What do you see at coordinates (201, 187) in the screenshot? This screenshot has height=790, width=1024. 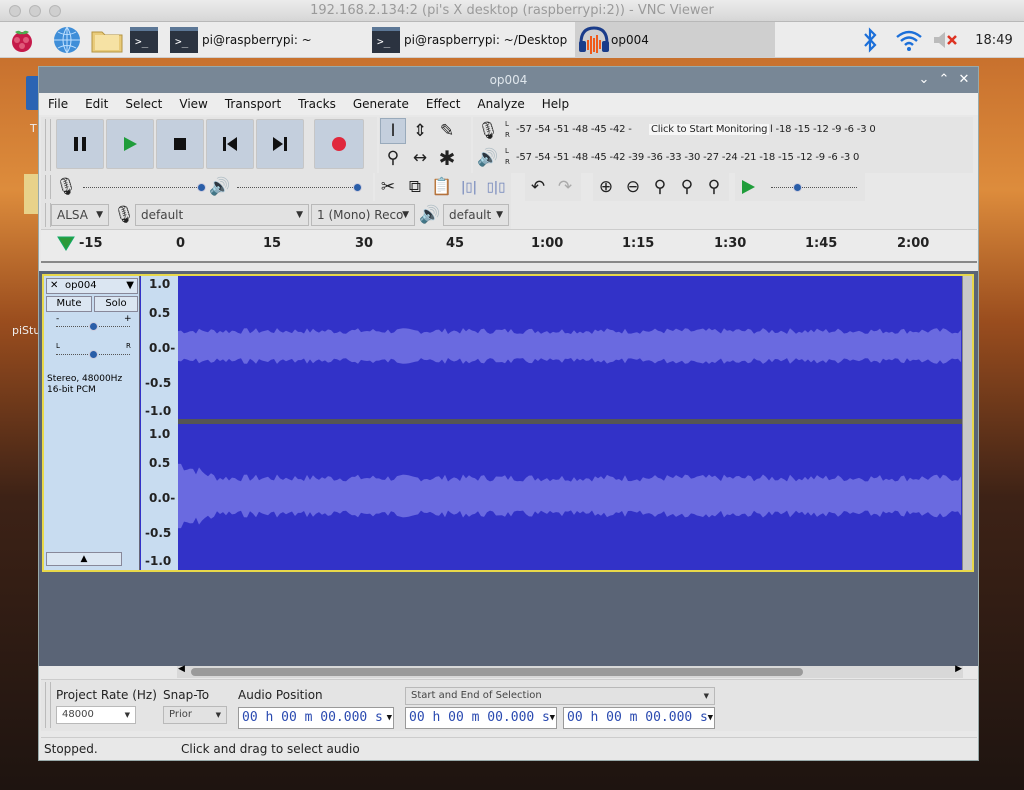 I see `record-volume-knob` at bounding box center [201, 187].